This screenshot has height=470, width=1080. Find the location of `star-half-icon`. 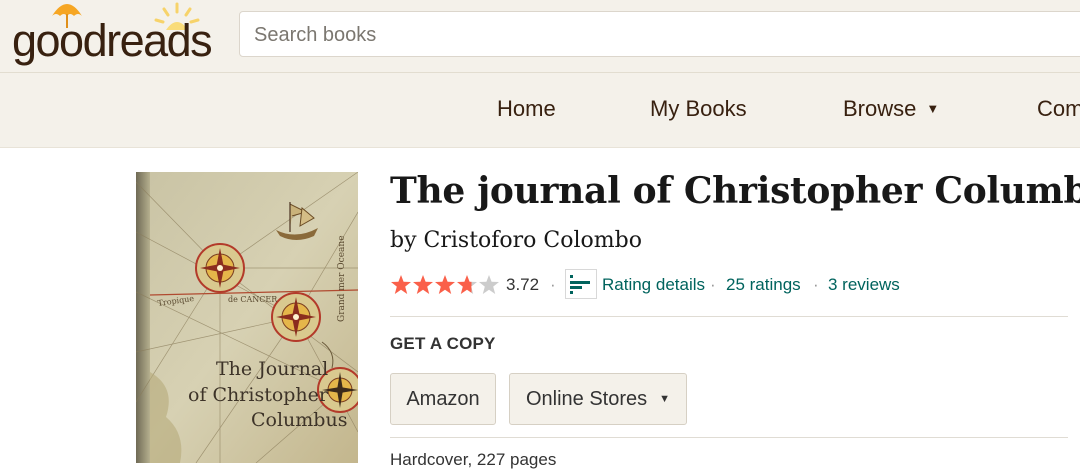

star-half-icon is located at coordinates (467, 284).